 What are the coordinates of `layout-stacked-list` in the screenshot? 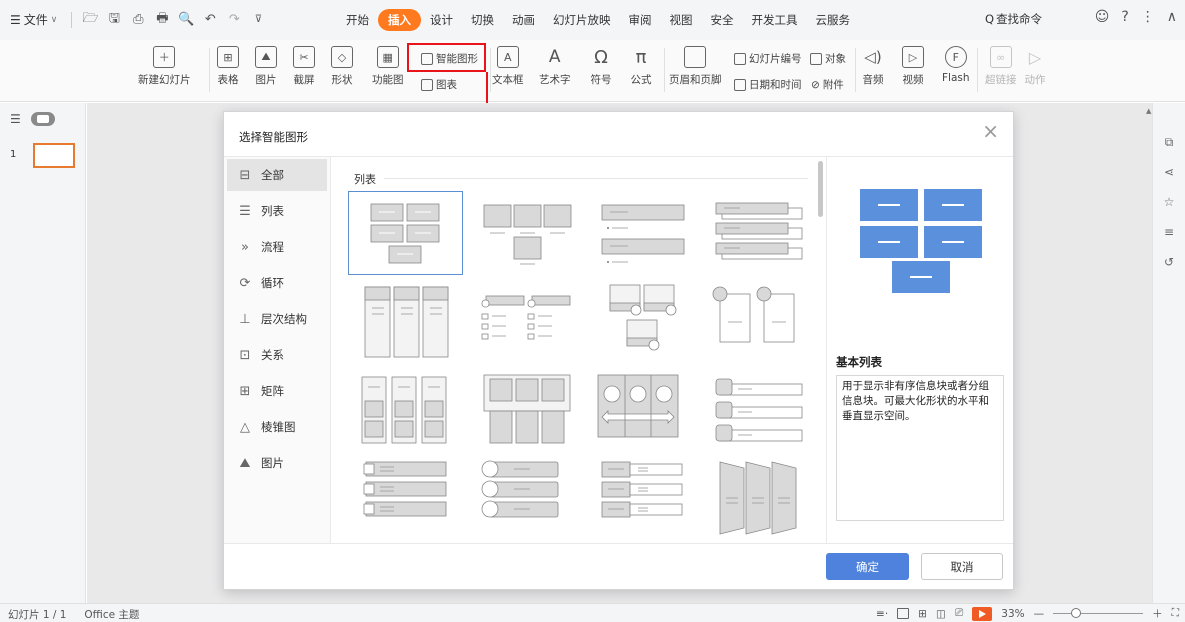 It's located at (763, 233).